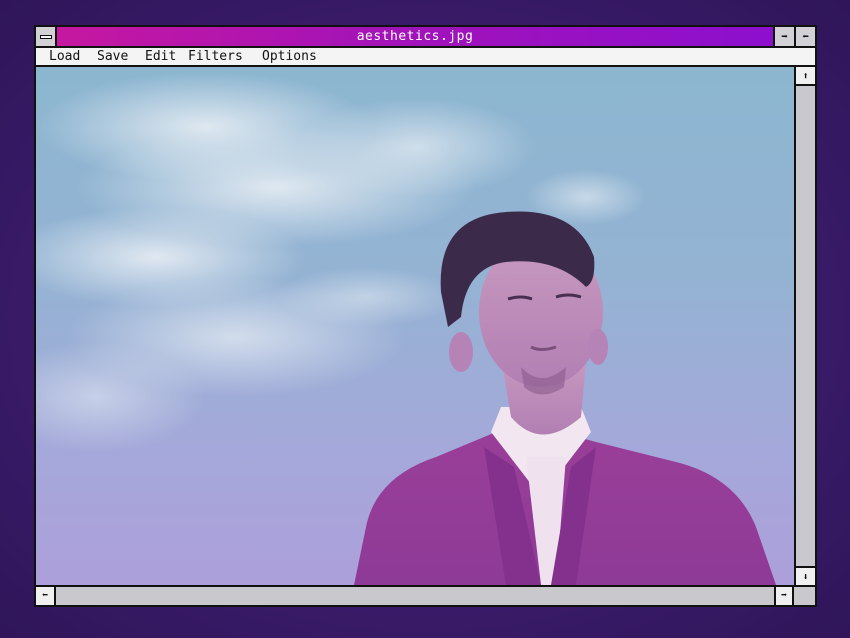 The width and height of the screenshot is (850, 638). What do you see at coordinates (64, 57) in the screenshot?
I see `menu-load: Load` at bounding box center [64, 57].